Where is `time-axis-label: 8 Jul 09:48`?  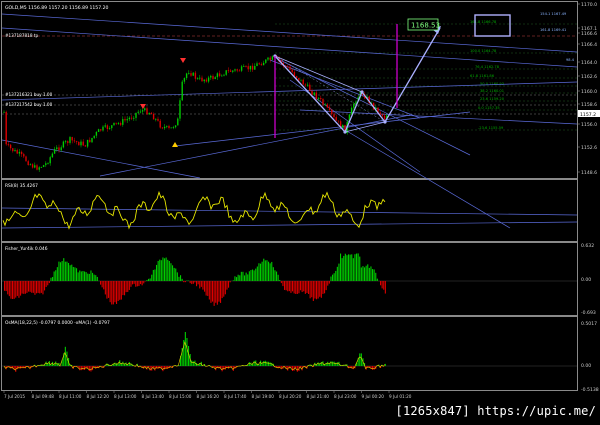
time-axis-label: 8 Jul 09:48 is located at coordinates (43, 396).